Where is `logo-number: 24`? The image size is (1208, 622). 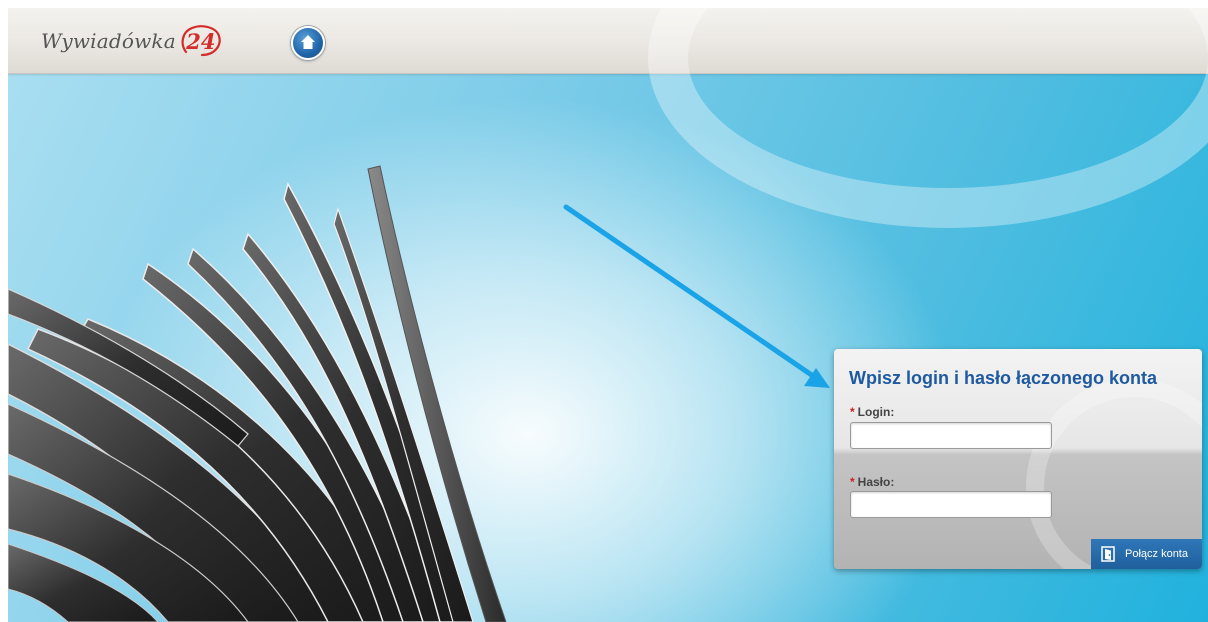 logo-number: 24 is located at coordinates (201, 41).